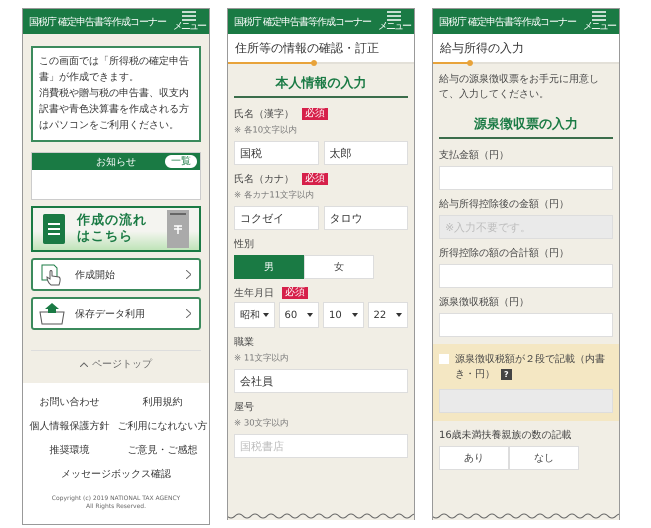  I want to click on input-field: コクゼイ, so click(276, 218).